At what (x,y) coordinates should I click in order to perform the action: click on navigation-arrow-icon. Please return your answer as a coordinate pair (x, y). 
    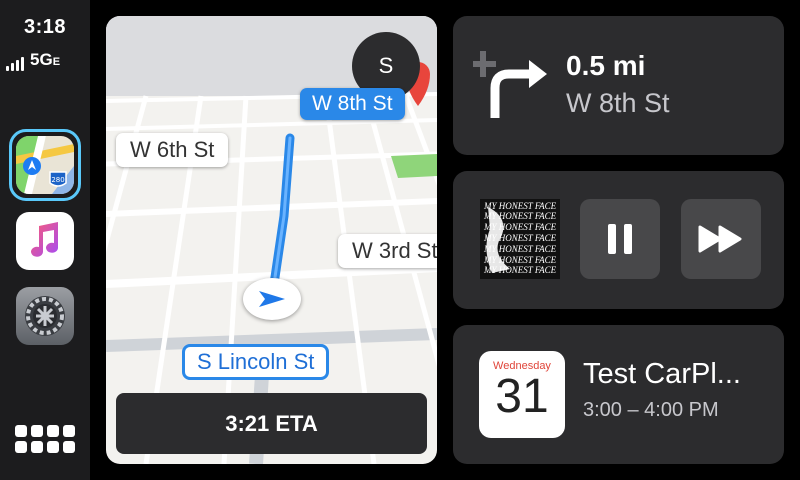
    Looking at the image, I should click on (272, 299).